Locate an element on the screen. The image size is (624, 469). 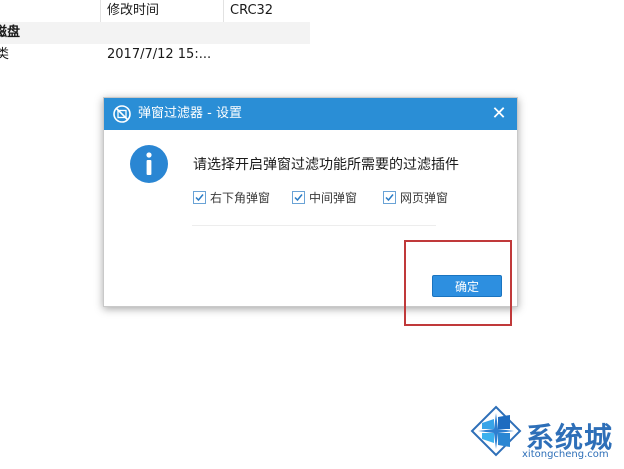
file-list-header: 修改时间 CRC32 is located at coordinates (155, 11).